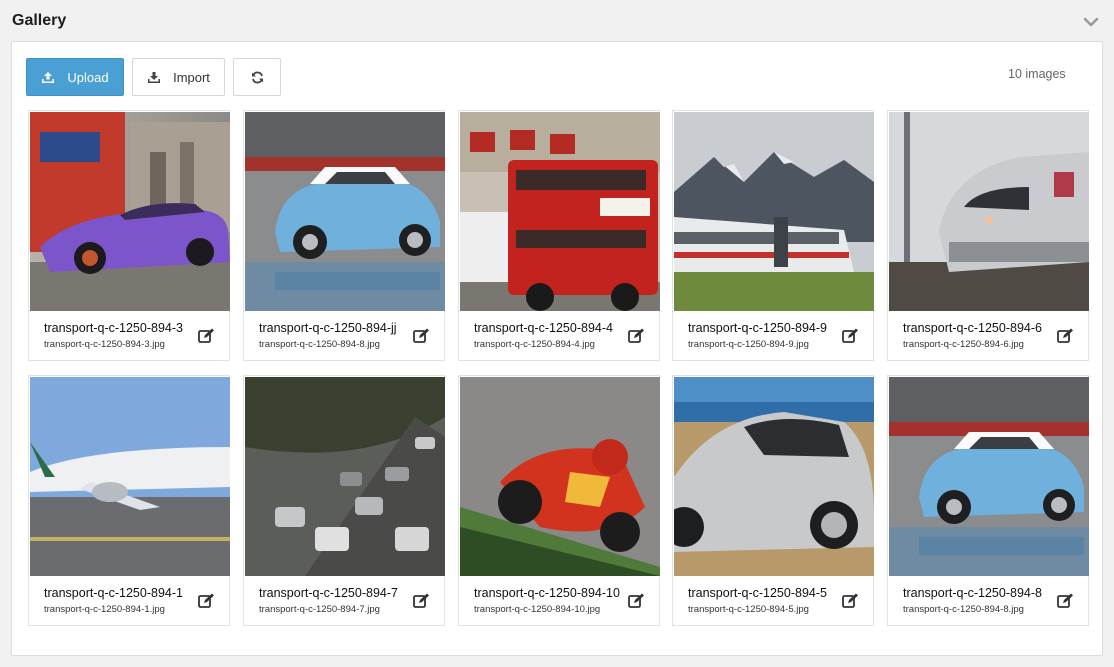 The width and height of the screenshot is (1114, 667). Describe the element at coordinates (88, 77) in the screenshot. I see `upload-label: Upload` at that location.